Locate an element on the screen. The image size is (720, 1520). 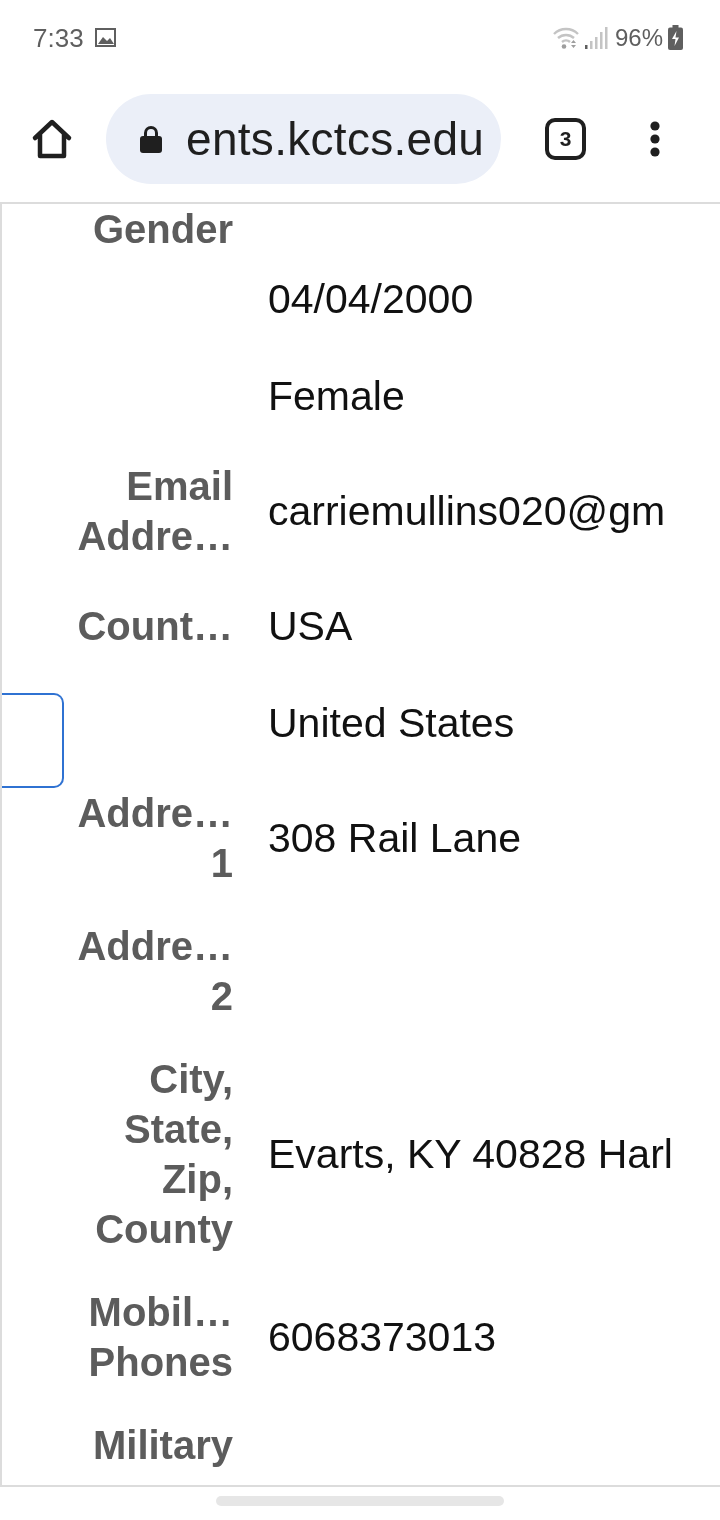
field-label: Military is located at coordinates (162, 1445).